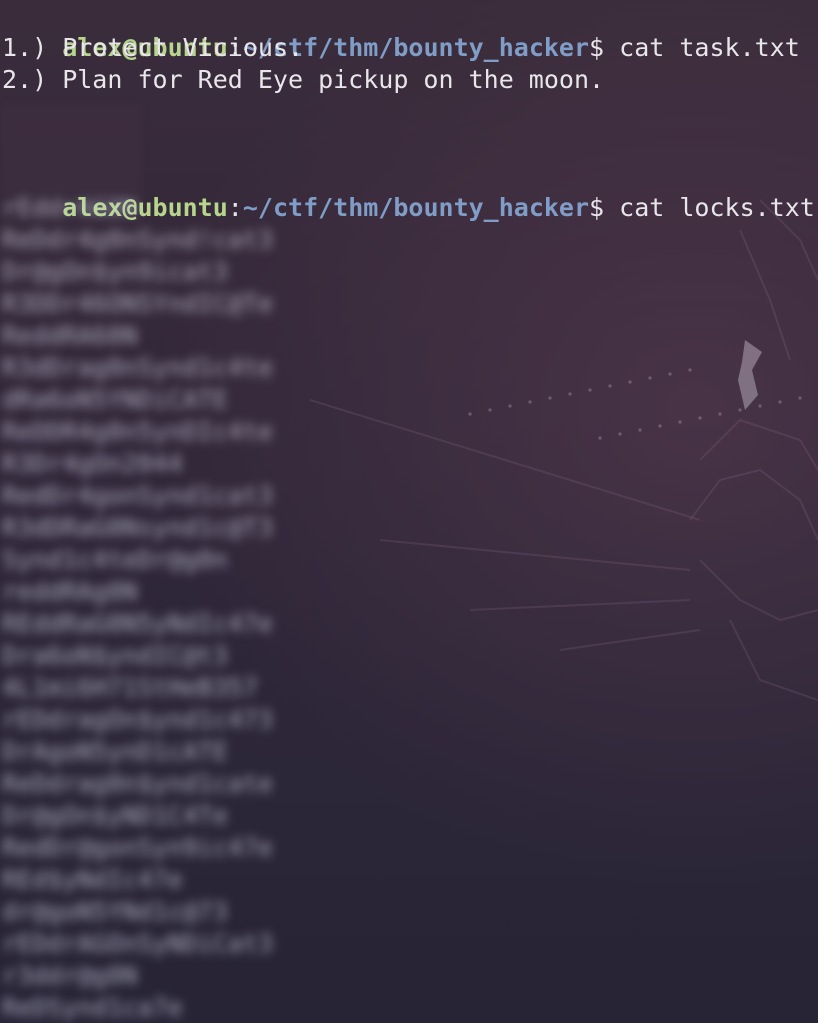 The height and width of the screenshot is (1023, 818). Describe the element at coordinates (92, 463) in the screenshot. I see `blurred-password-line: R3Dr4gOn2044` at that location.